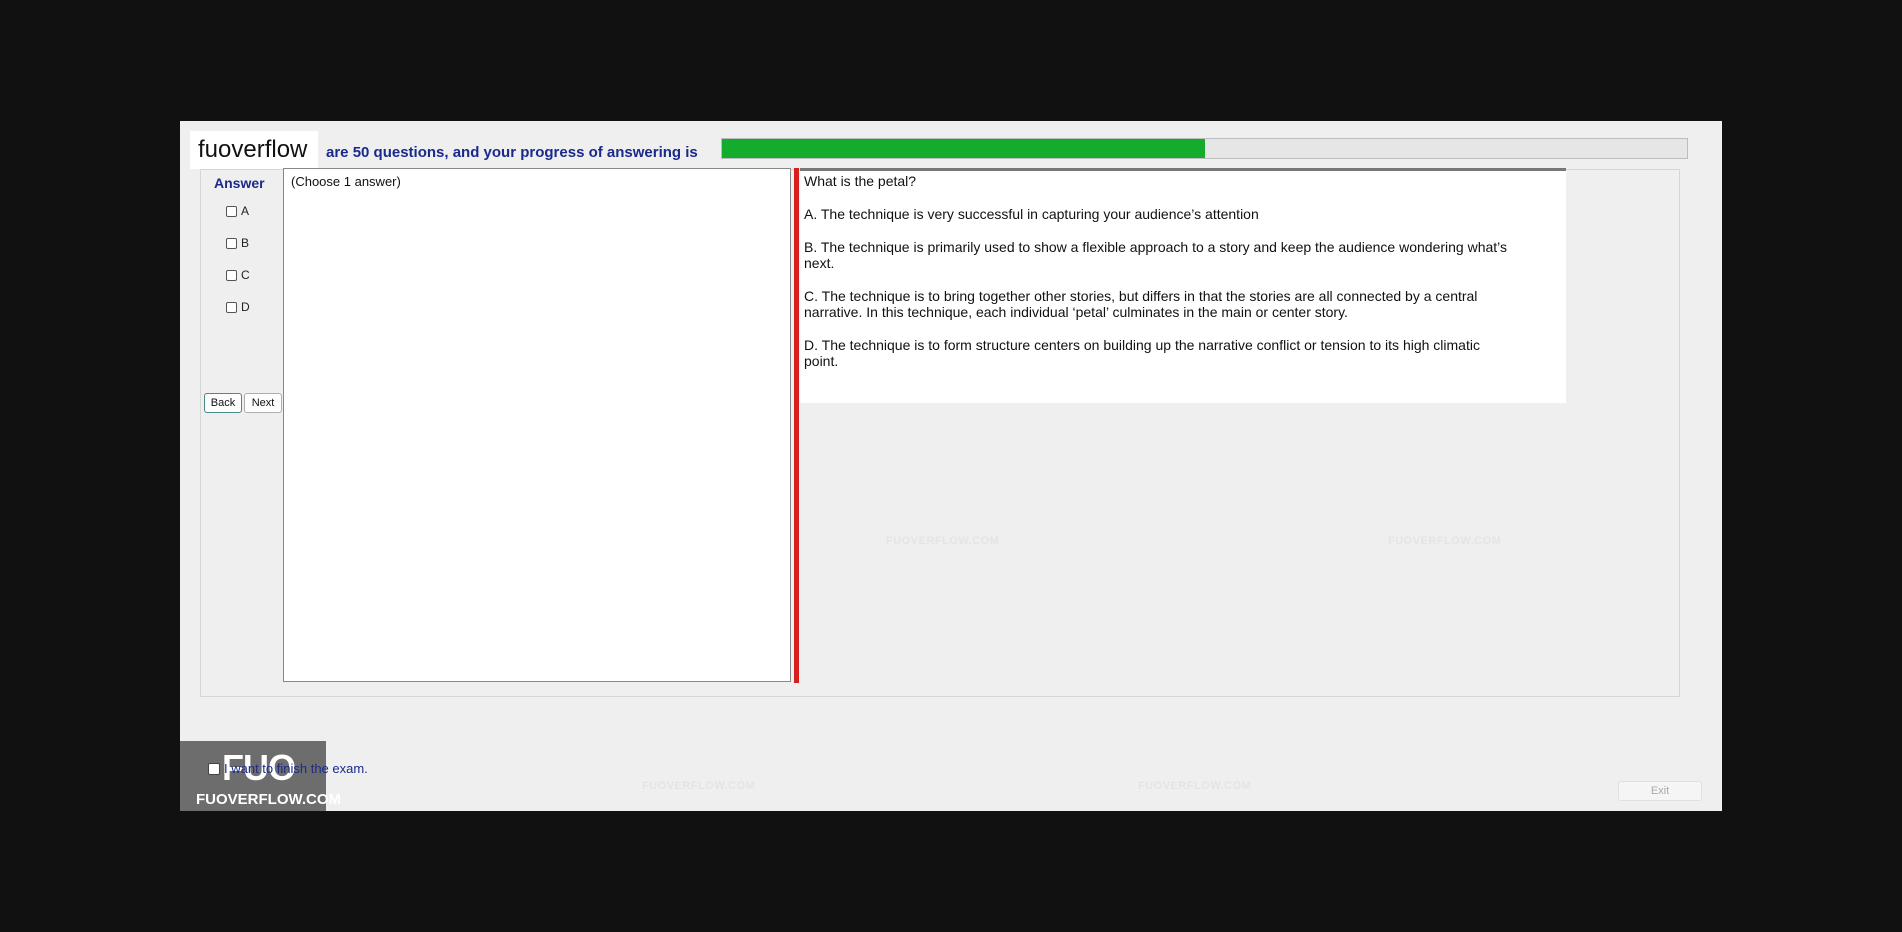 The image size is (1902, 932). I want to click on exit-button: Exit, so click(1660, 791).